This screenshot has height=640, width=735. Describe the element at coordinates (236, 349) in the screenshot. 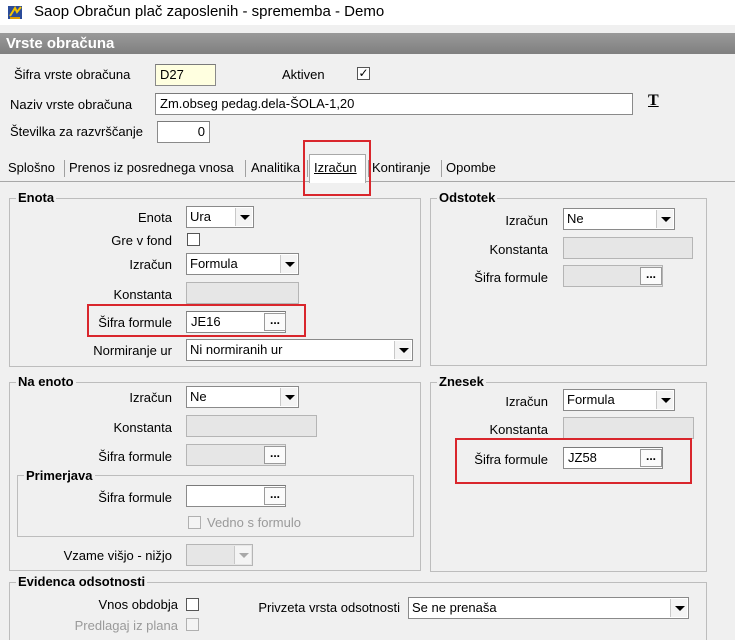

I see `normiranje-value: Ni normiranih ur` at that location.